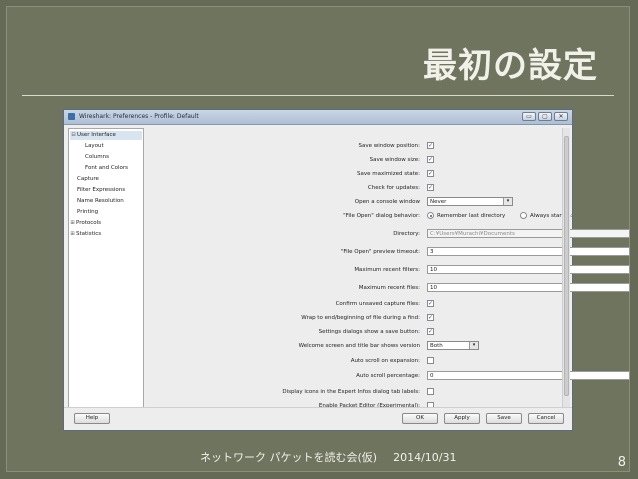 The height and width of the screenshot is (479, 638). Describe the element at coordinates (471, 216) in the screenshot. I see `radio-label: Remember last directory` at that location.